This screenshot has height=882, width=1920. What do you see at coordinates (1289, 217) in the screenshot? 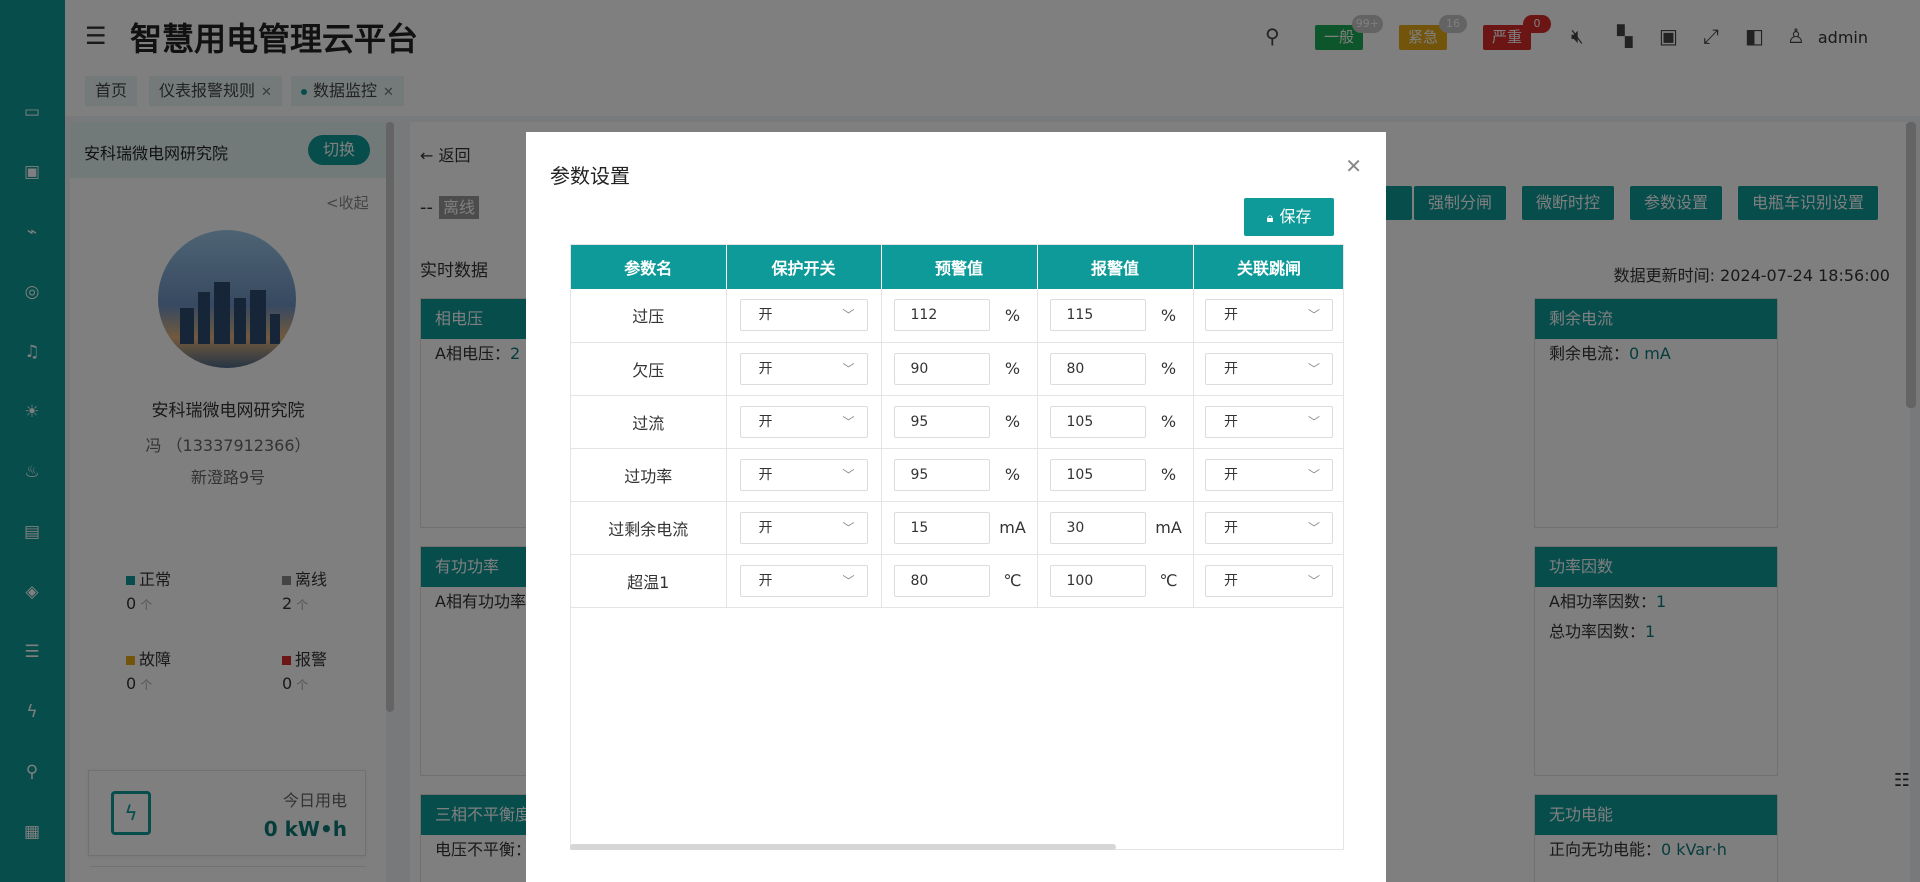
I see `save-button: 🔒︎ 保存` at bounding box center [1289, 217].